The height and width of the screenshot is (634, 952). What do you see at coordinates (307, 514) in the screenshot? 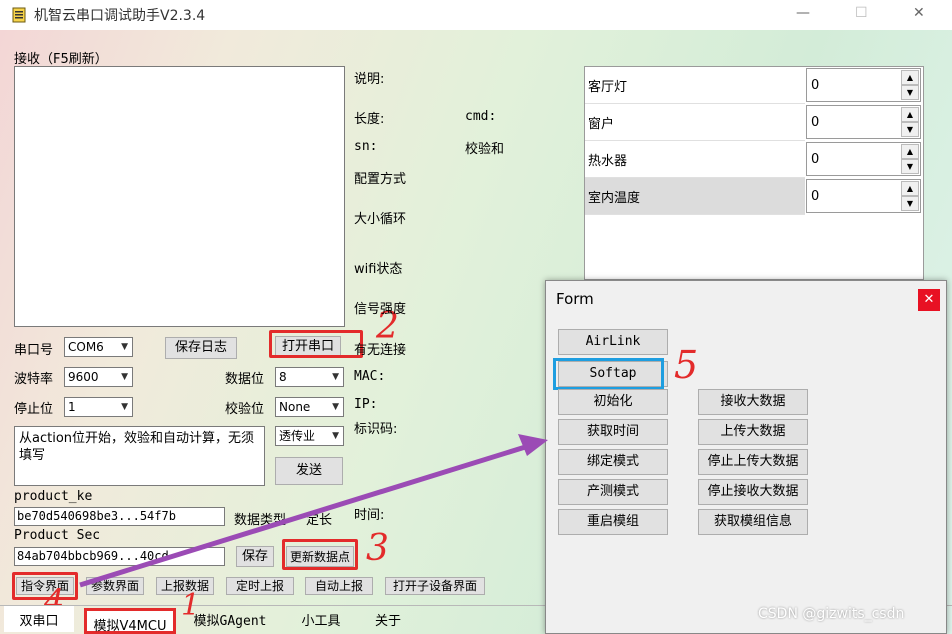
I see `purple-arrow-line` at bounding box center [307, 514].